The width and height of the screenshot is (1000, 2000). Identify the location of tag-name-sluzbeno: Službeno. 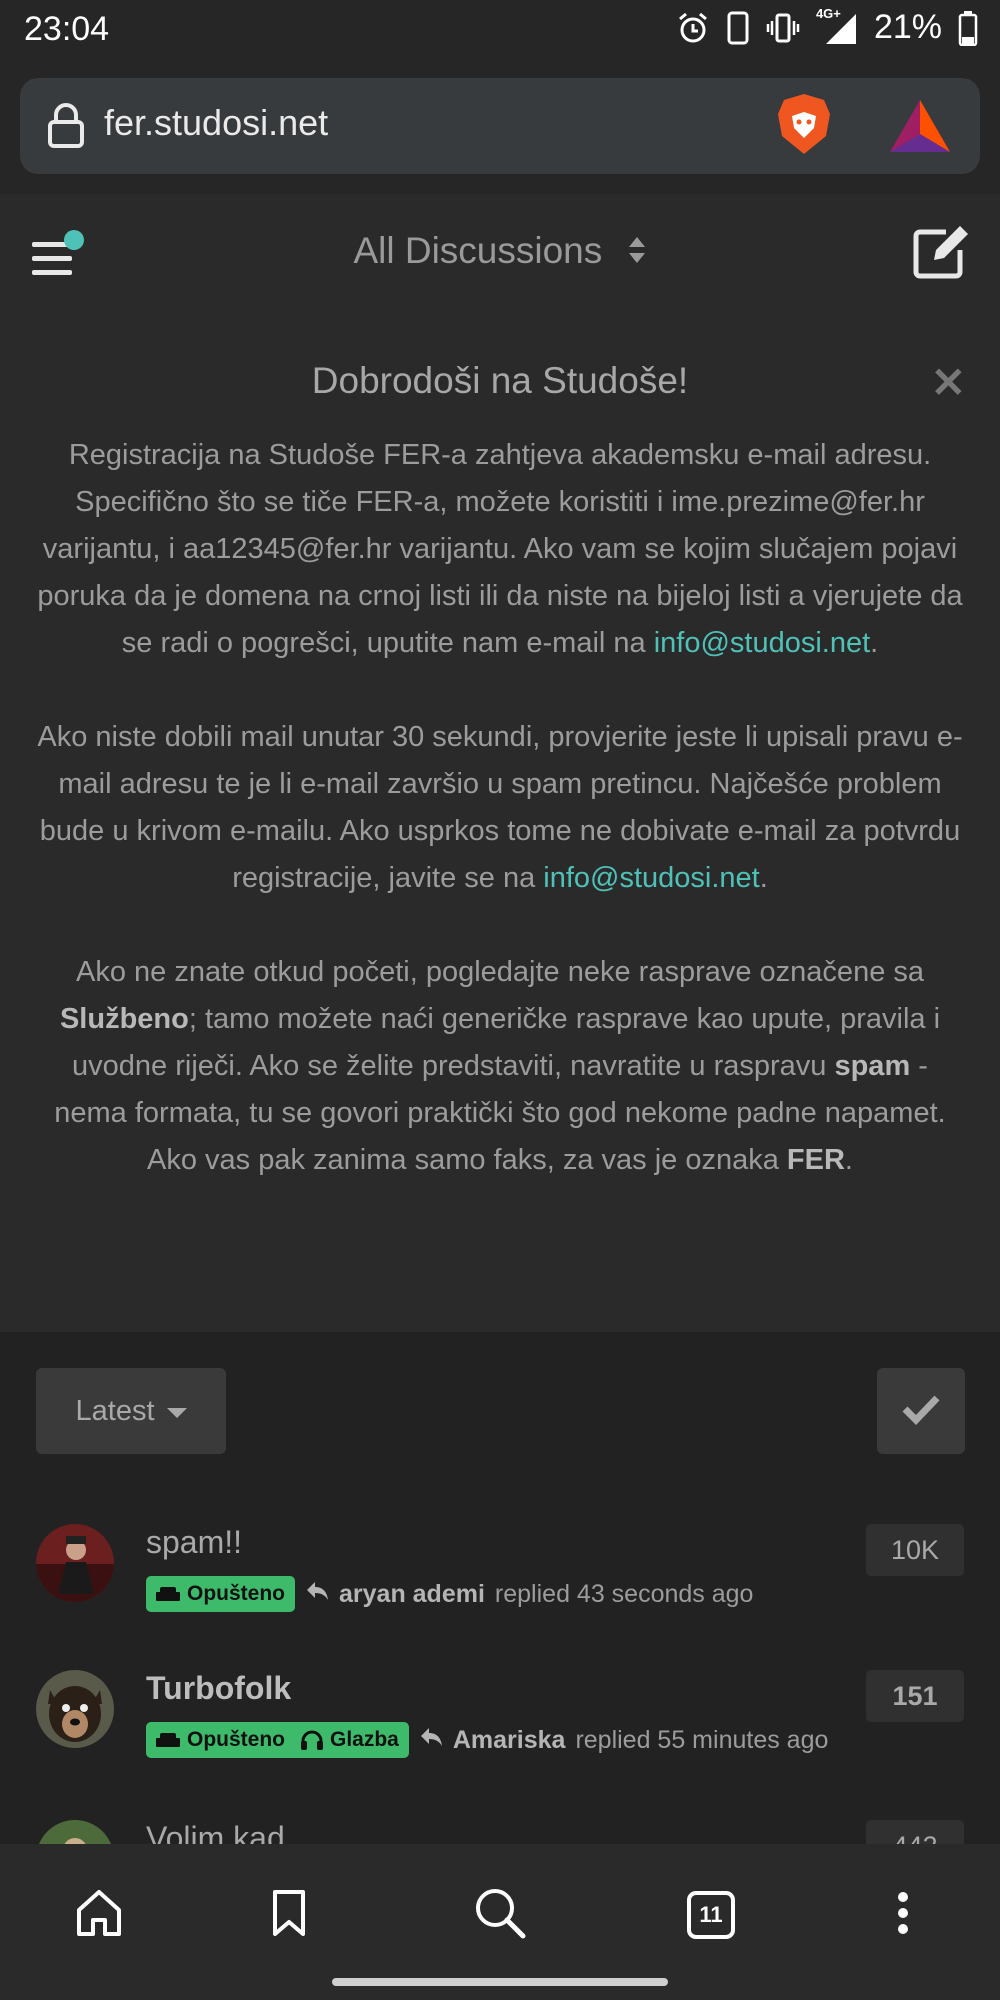
(124, 1019).